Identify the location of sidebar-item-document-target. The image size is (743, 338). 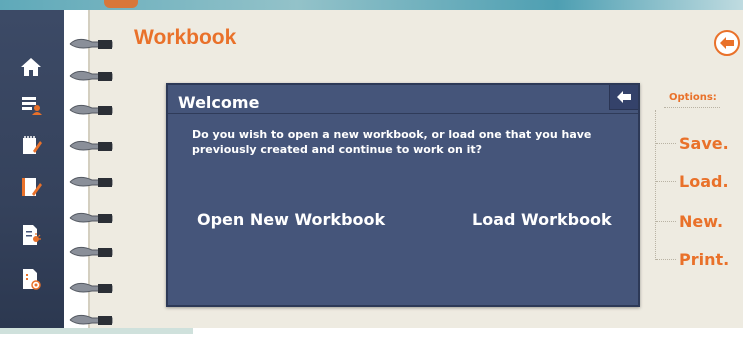
(31, 279).